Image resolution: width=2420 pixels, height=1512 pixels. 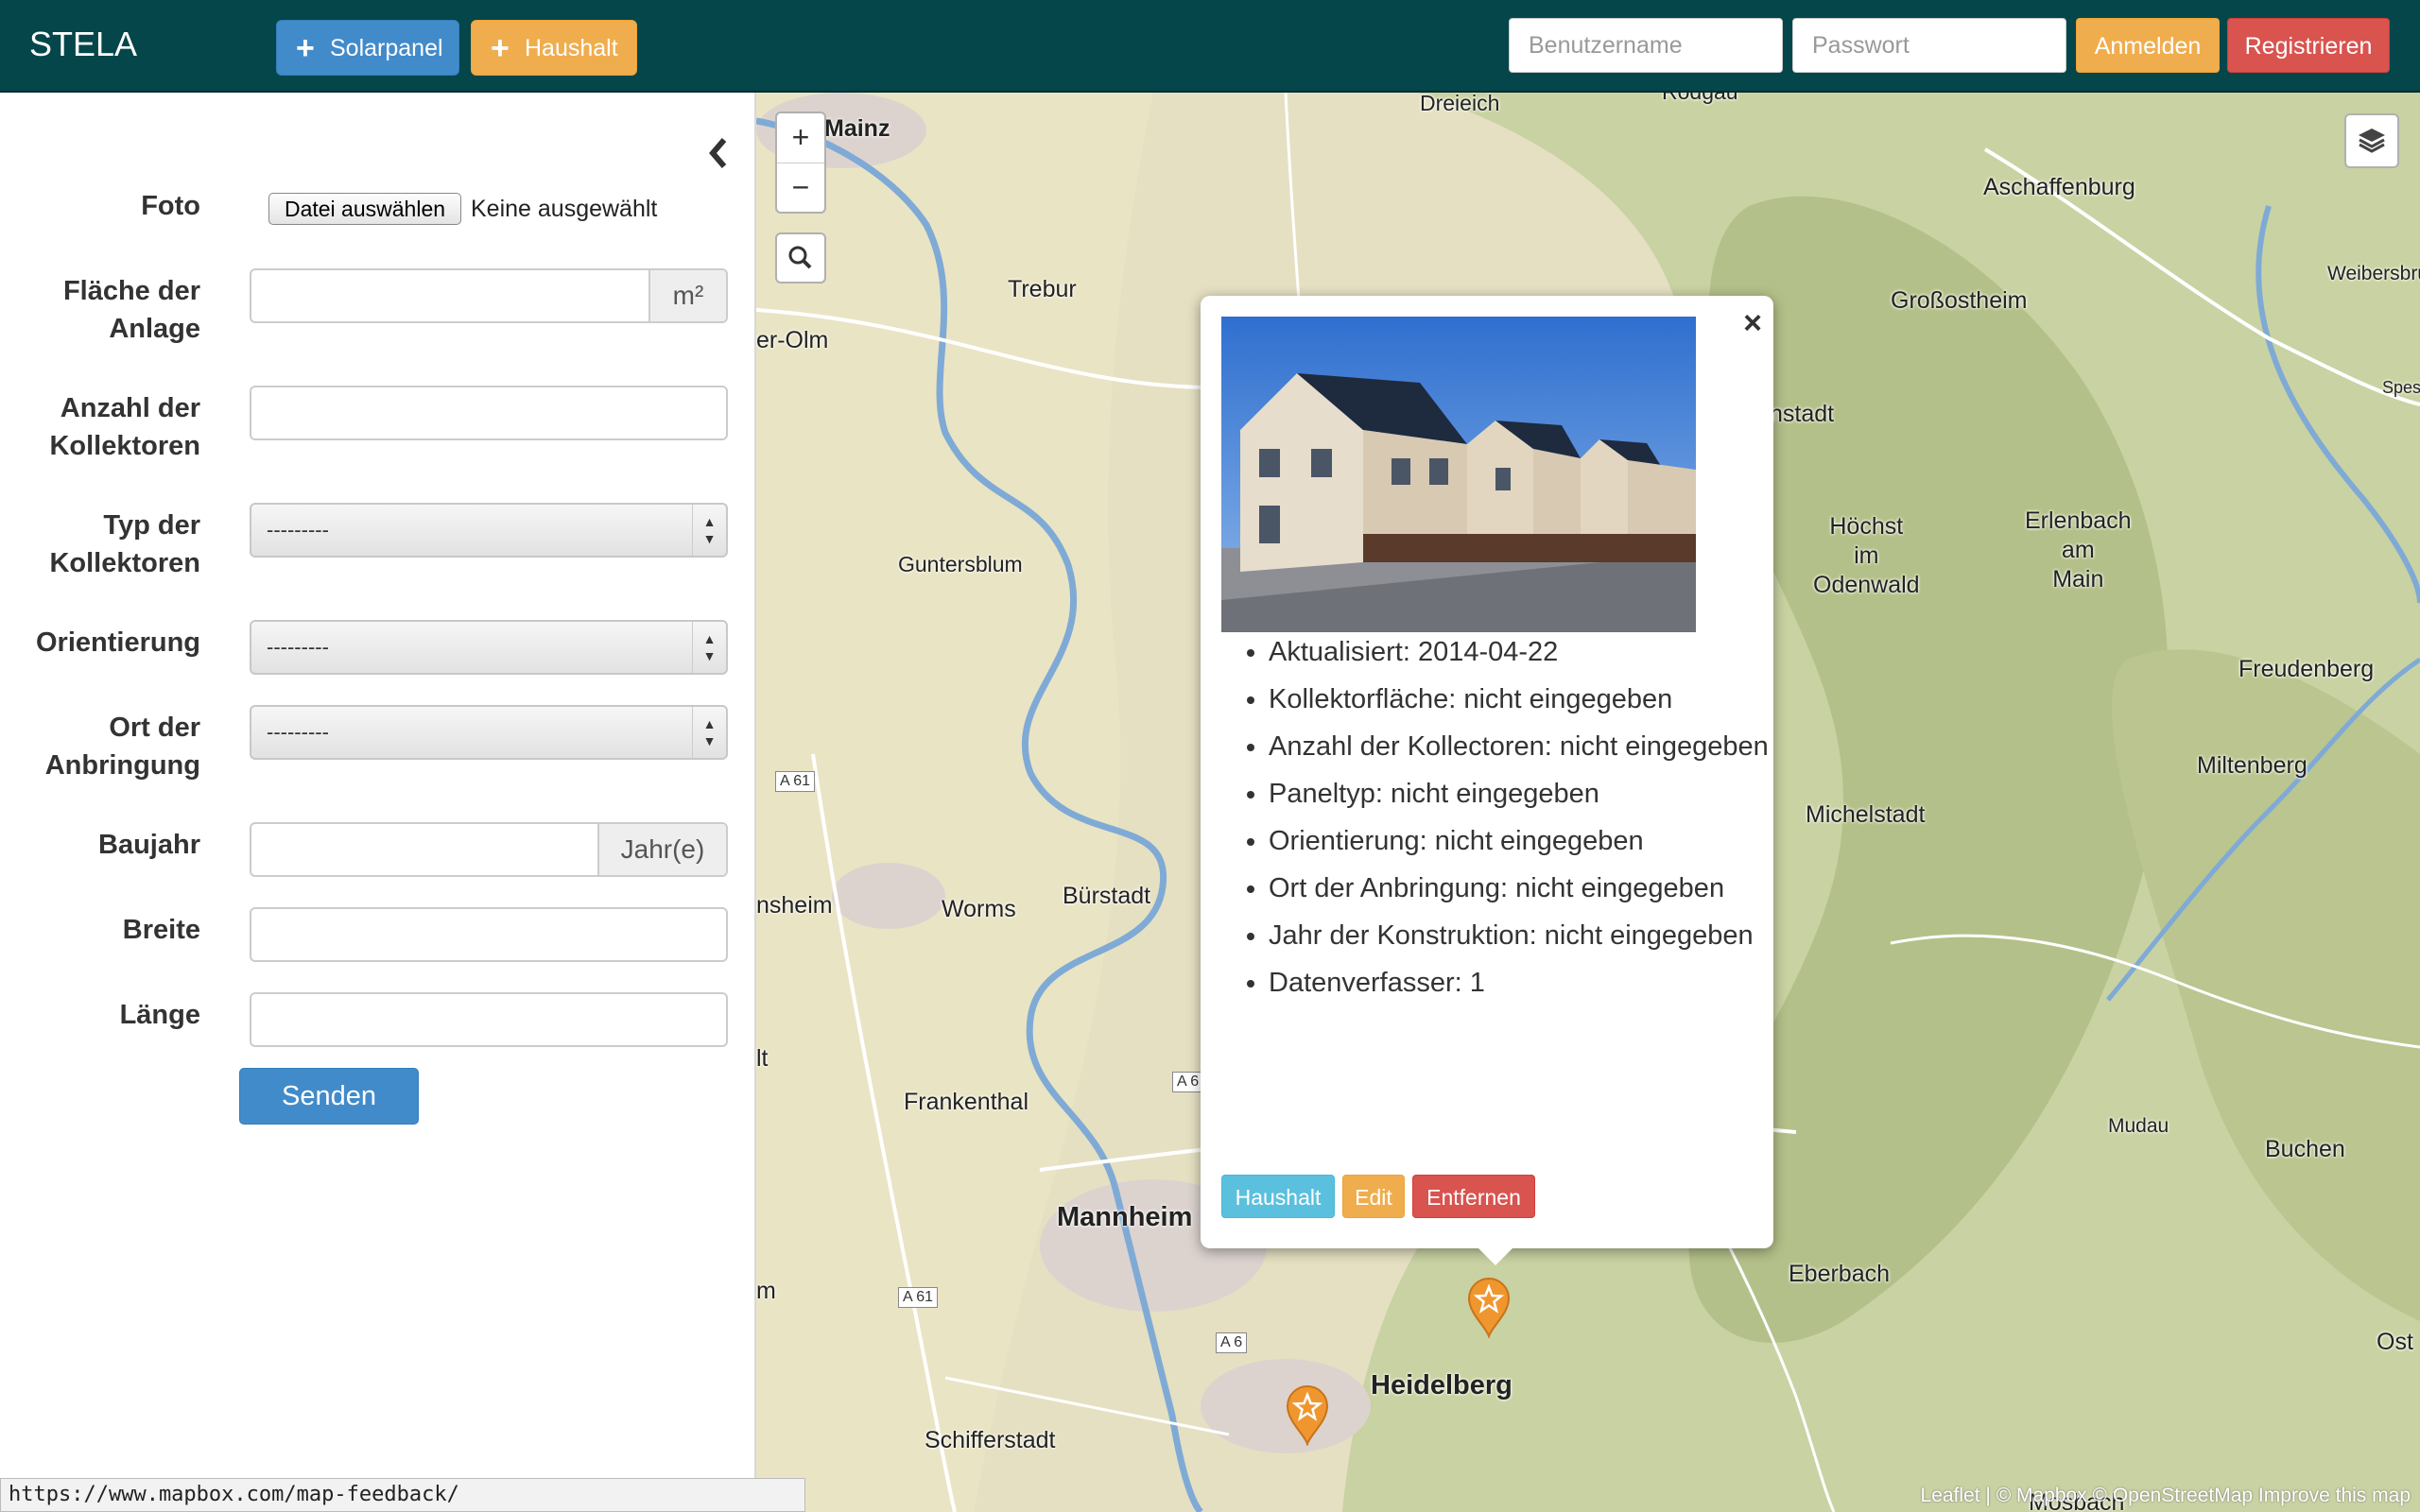 What do you see at coordinates (1646, 45) in the screenshot?
I see `username-input: Benutzername` at bounding box center [1646, 45].